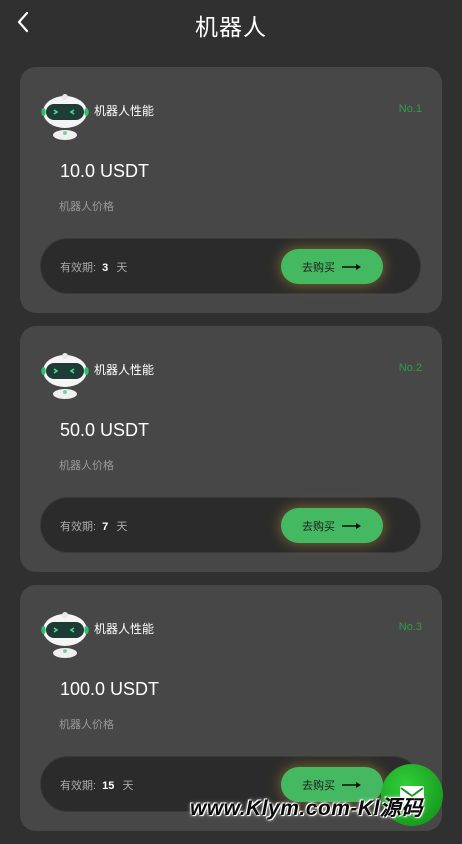 This screenshot has height=844, width=462. Describe the element at coordinates (306, 808) in the screenshot. I see `watermark: www.Klym.com-Kl源码` at that location.